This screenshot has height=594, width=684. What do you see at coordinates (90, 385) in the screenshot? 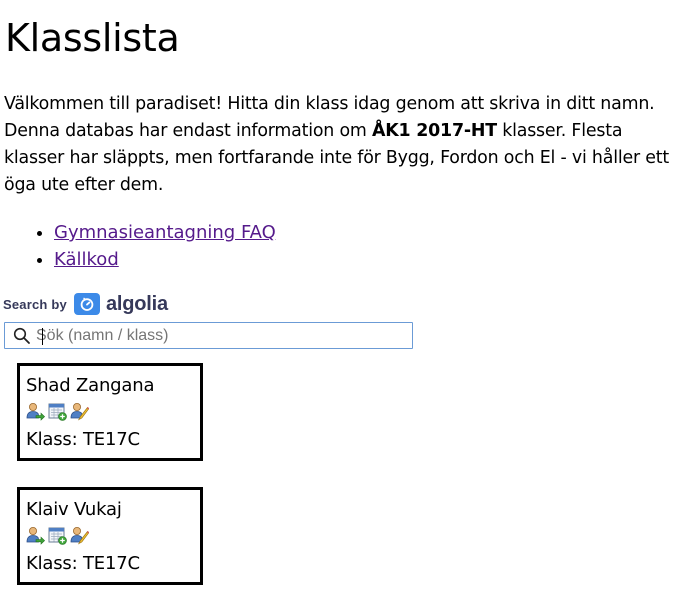
I see `student-name: Shad Zangana` at bounding box center [90, 385].